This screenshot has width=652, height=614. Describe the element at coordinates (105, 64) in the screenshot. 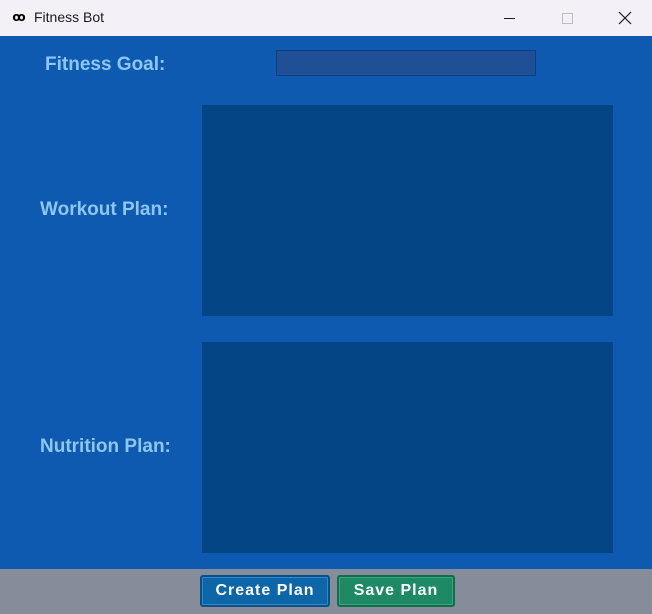

I see `fitness-goal-label: Fitness Goal:` at that location.